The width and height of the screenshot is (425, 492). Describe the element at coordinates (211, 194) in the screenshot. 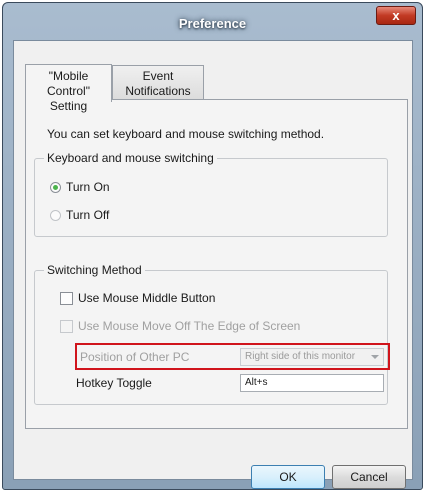

I see `switching-groupbox: Keyboard and mouse switching` at that location.